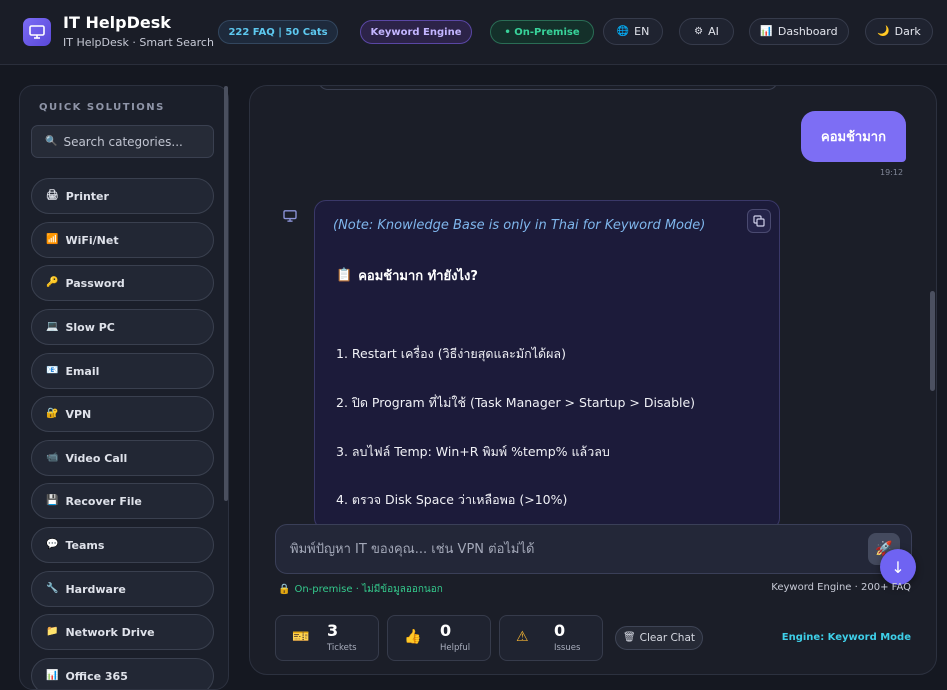 This screenshot has width=947, height=690. What do you see at coordinates (82, 371) in the screenshot?
I see `category-label: Email` at bounding box center [82, 371].